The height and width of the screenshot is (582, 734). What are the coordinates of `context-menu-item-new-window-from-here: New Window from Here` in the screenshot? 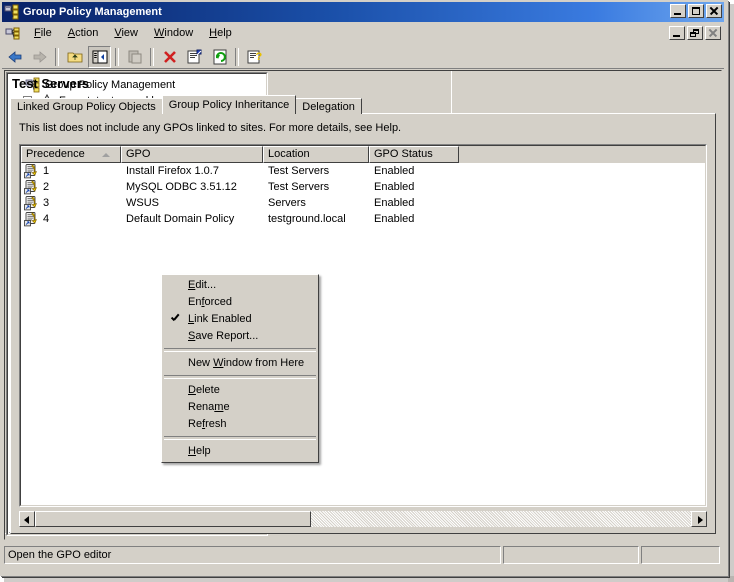 It's located at (240, 363).